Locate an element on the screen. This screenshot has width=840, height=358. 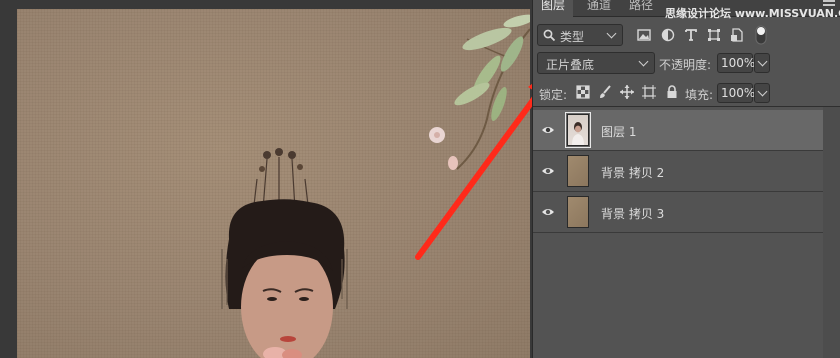
layer-name: 图层 1 is located at coordinates (619, 132).